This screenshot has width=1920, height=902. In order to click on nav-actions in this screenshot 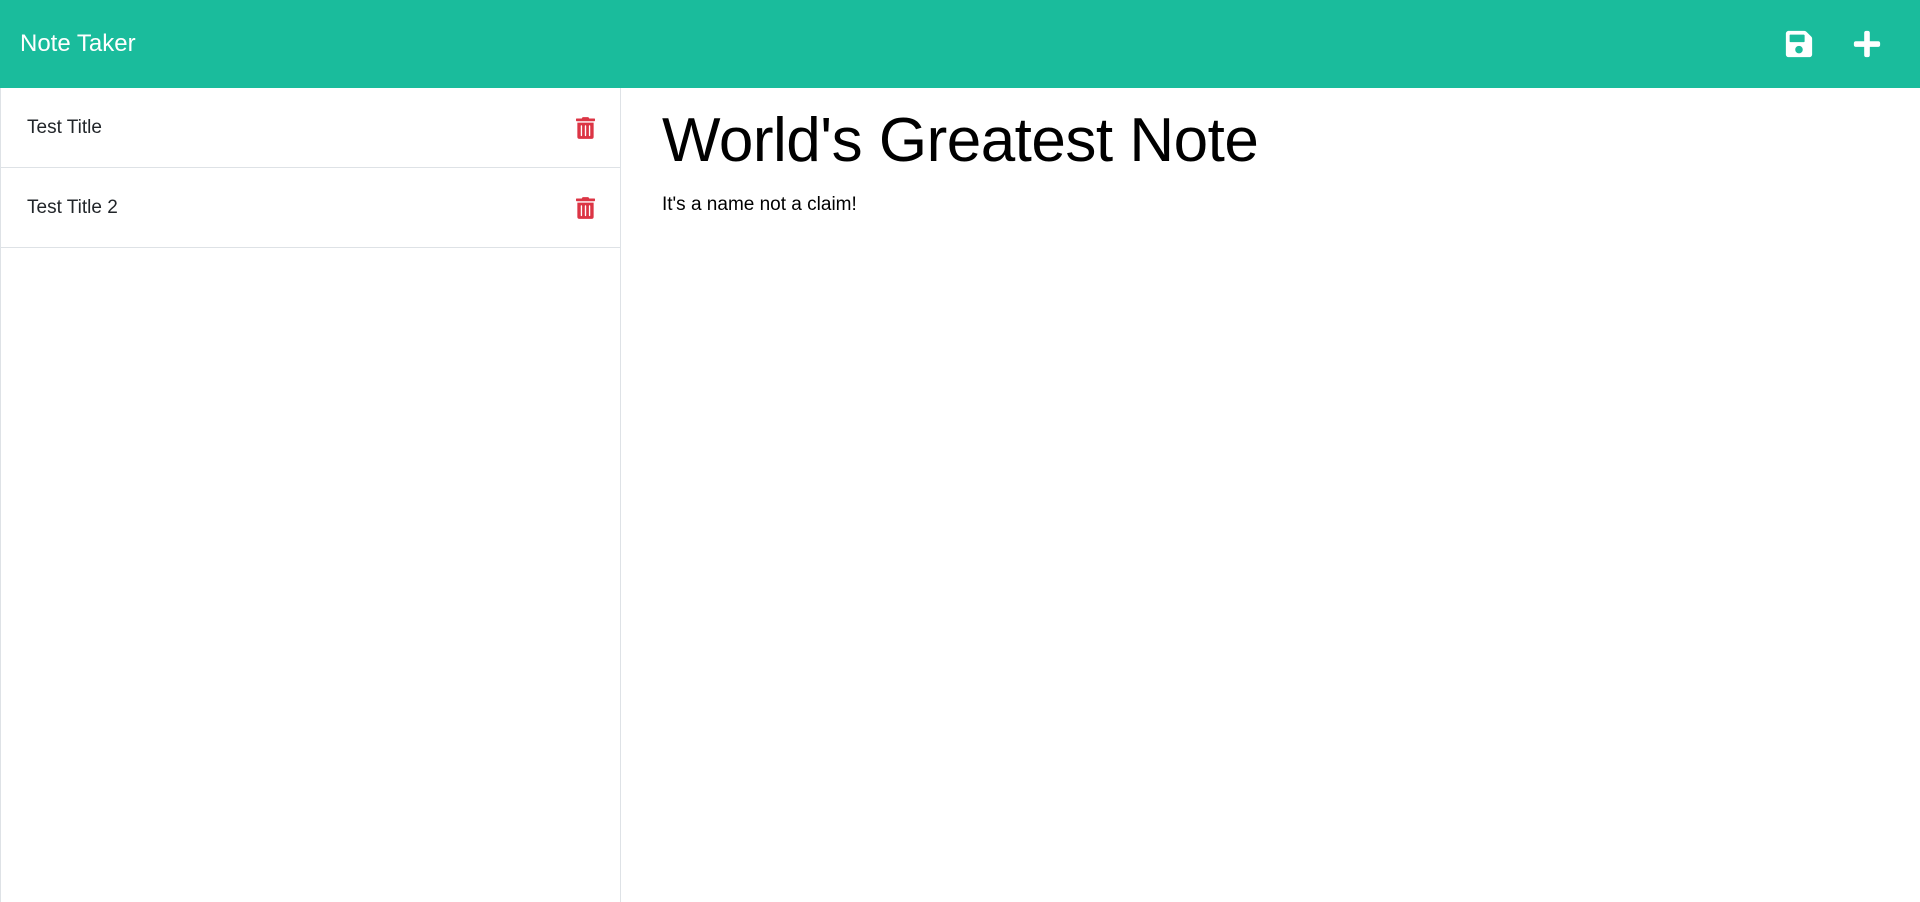, I will do `click(1841, 44)`.